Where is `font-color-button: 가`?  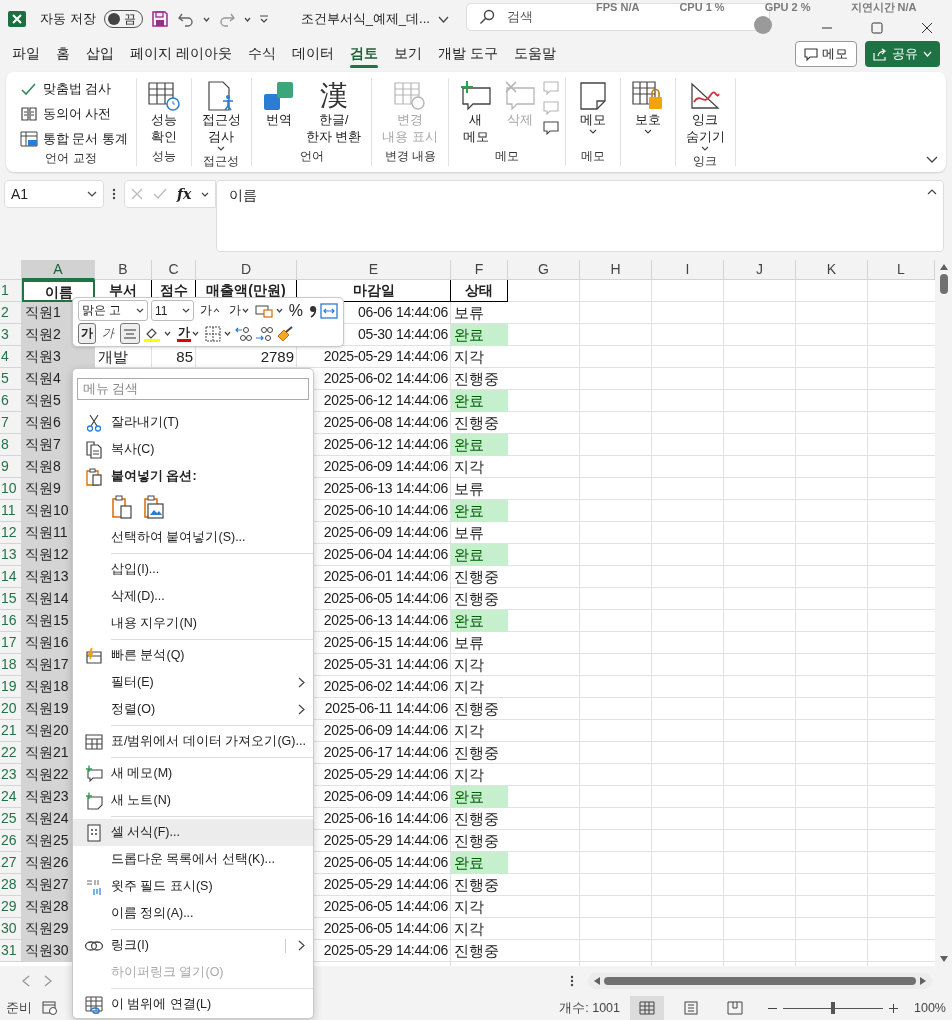
font-color-button: 가 is located at coordinates (188, 333).